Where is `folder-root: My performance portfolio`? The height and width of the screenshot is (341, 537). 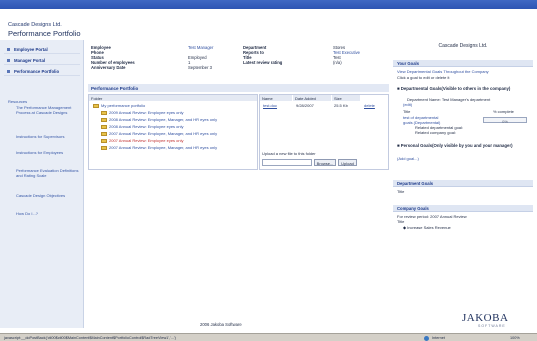
folder-root: My performance portfolio is located at coordinates (119, 106).